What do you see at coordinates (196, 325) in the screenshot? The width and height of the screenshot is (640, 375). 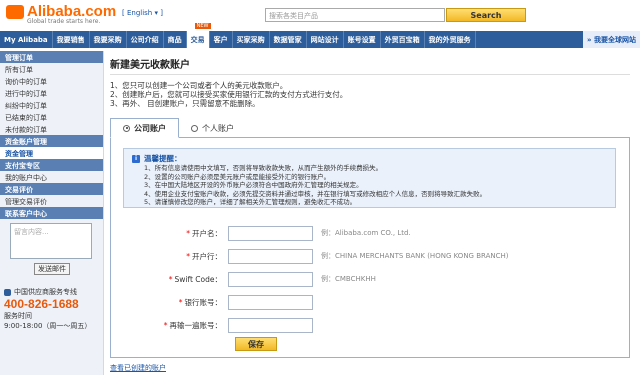 I see `confirm-account-label: 再输一遍账号：` at bounding box center [196, 325].